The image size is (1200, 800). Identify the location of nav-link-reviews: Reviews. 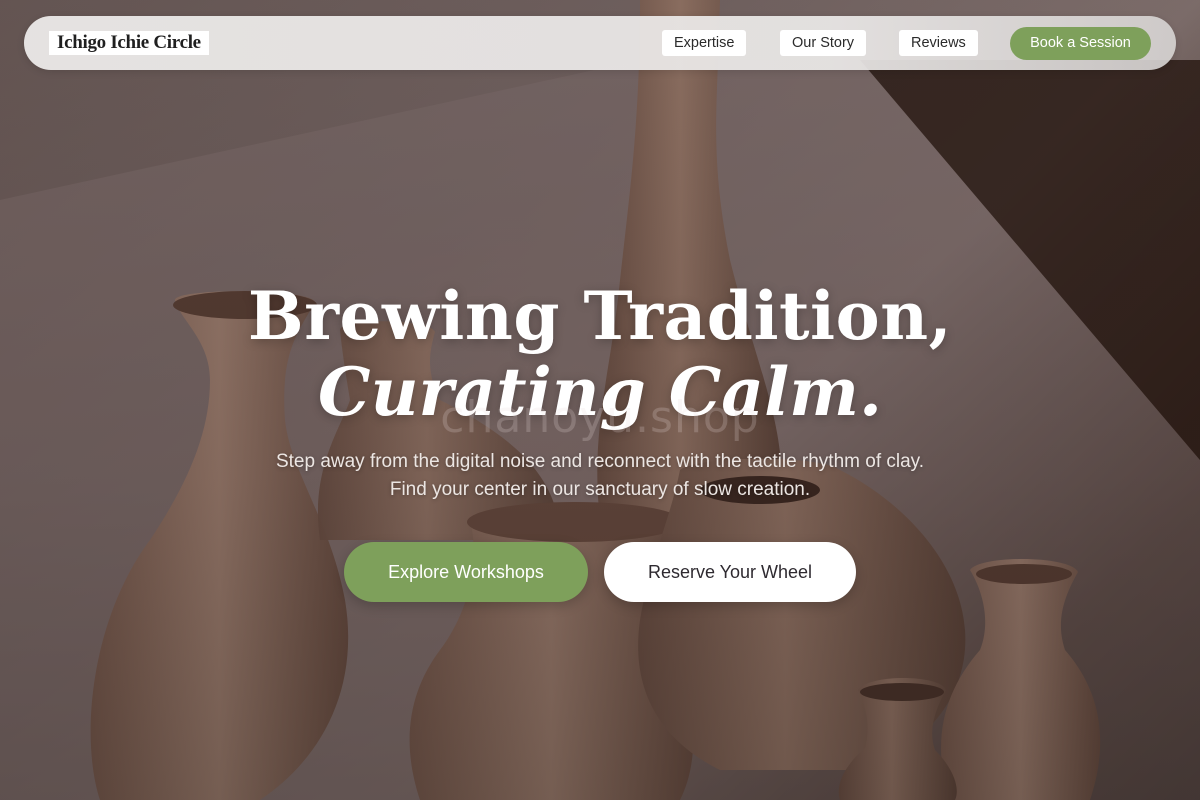
(938, 43).